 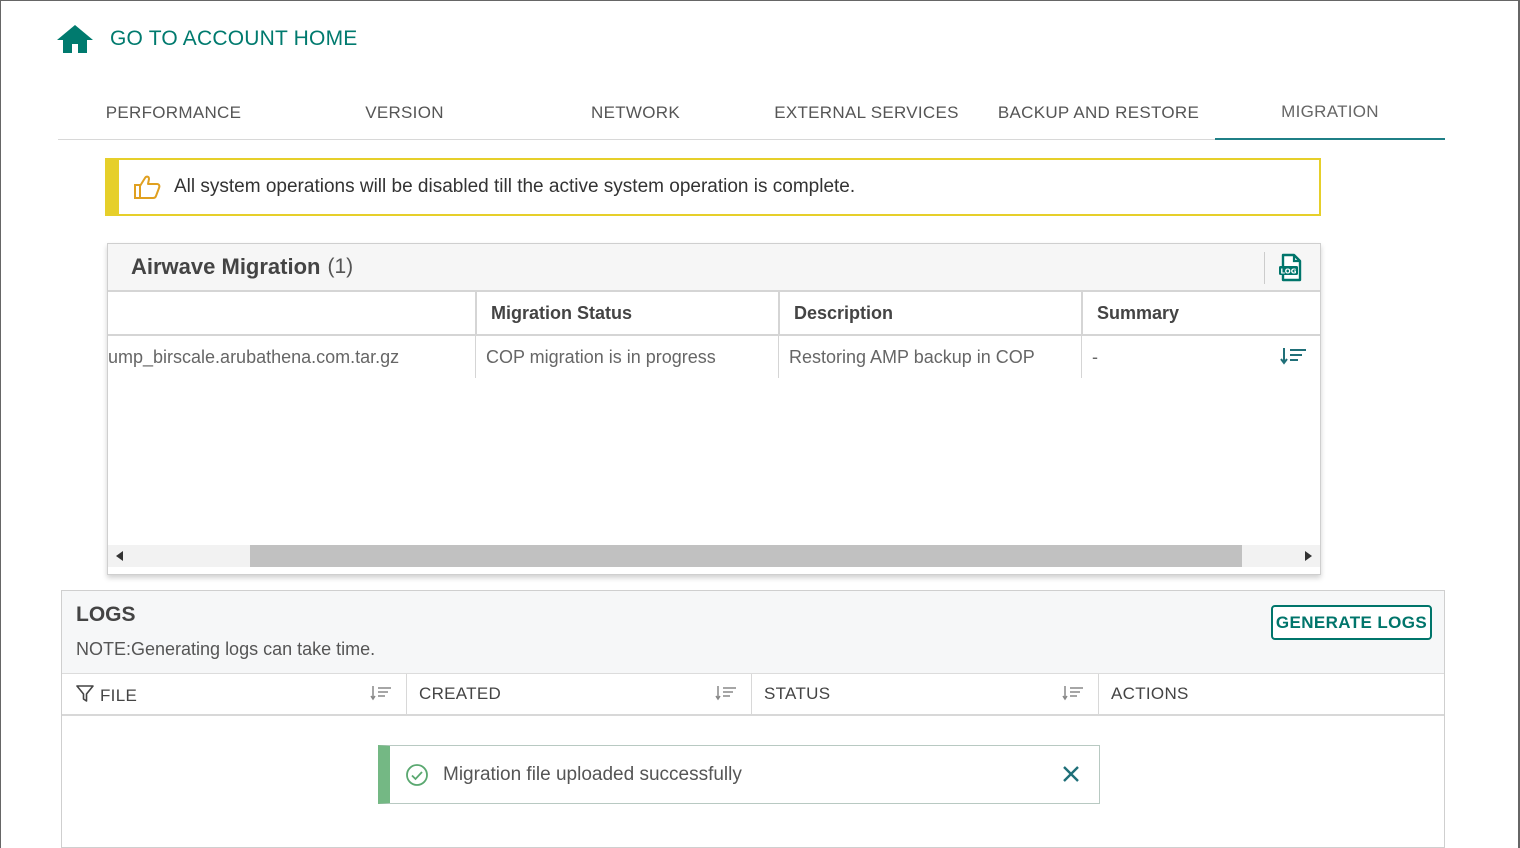 I want to click on cell-description: Restoring AMP backup in COP, so click(x=929, y=357).